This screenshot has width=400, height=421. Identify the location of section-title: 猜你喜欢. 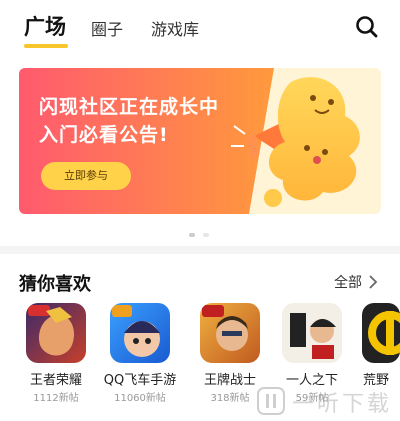
(55, 284).